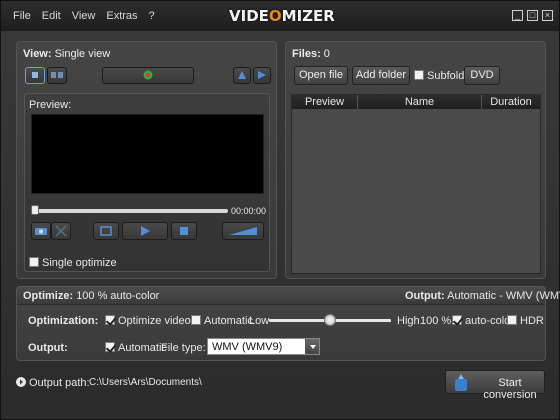 The image size is (560, 420). Describe the element at coordinates (425, 296) in the screenshot. I see `output-summary-label: Output:` at that location.